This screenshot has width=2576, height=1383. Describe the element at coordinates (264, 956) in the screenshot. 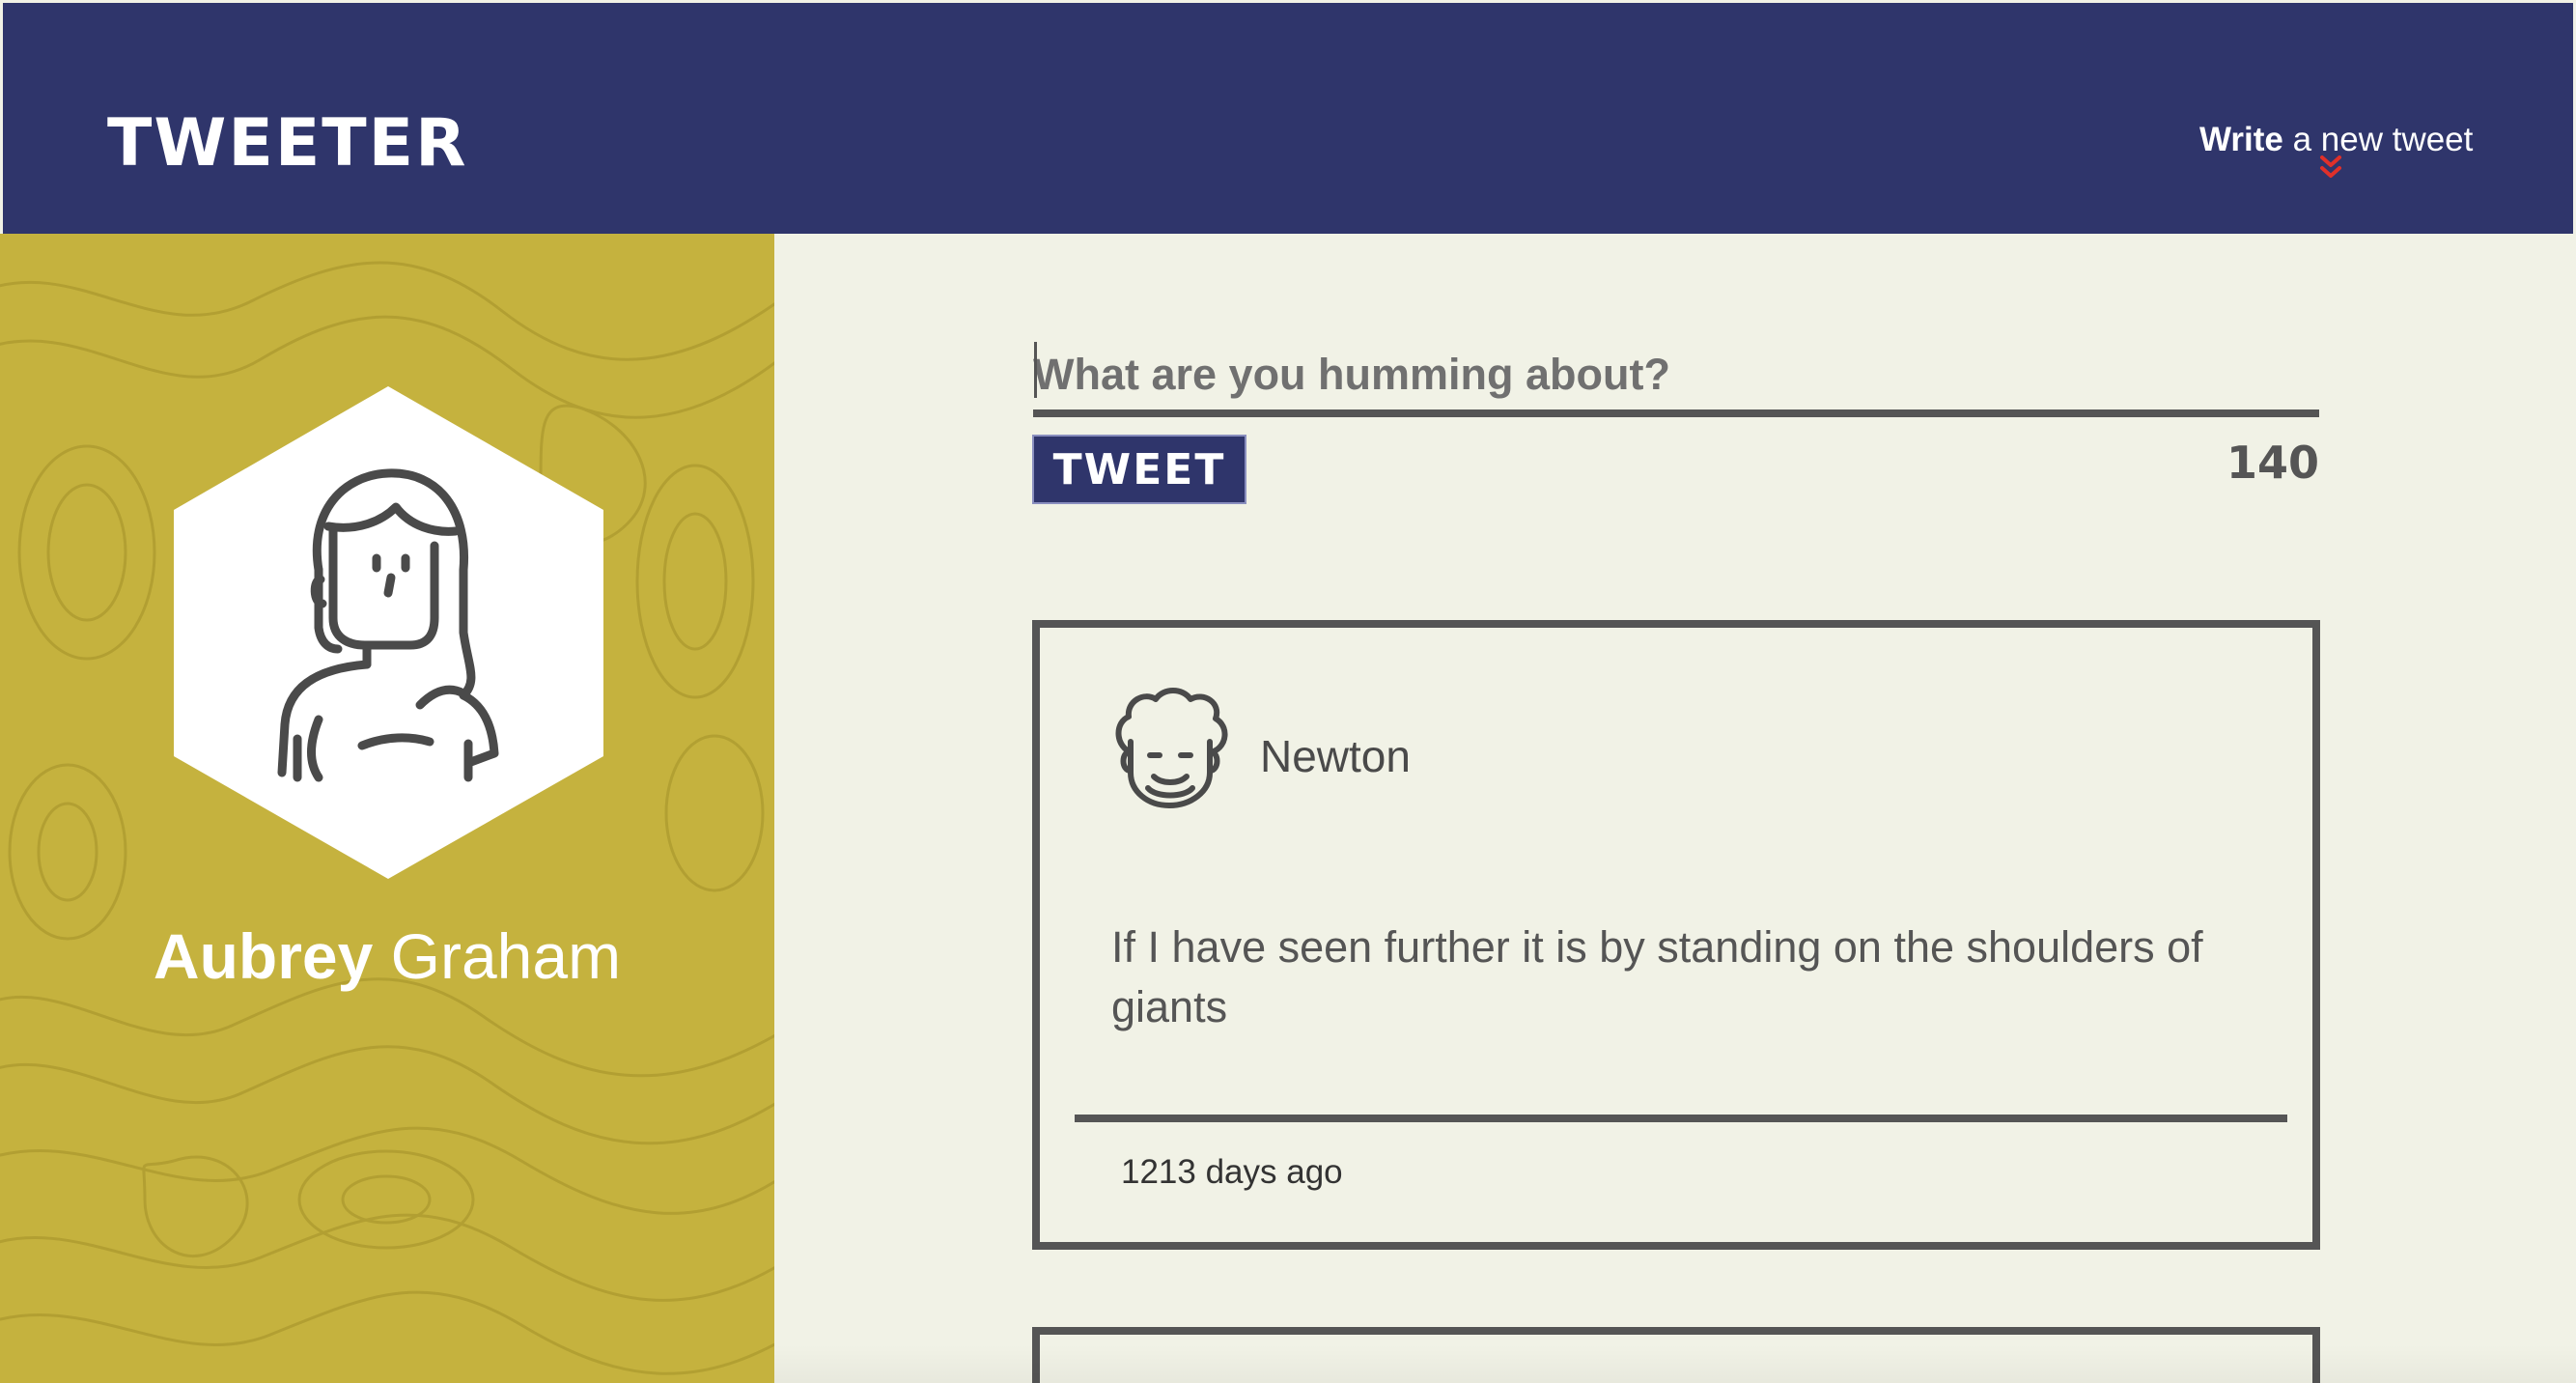

I see `first-name: Aubrey` at that location.